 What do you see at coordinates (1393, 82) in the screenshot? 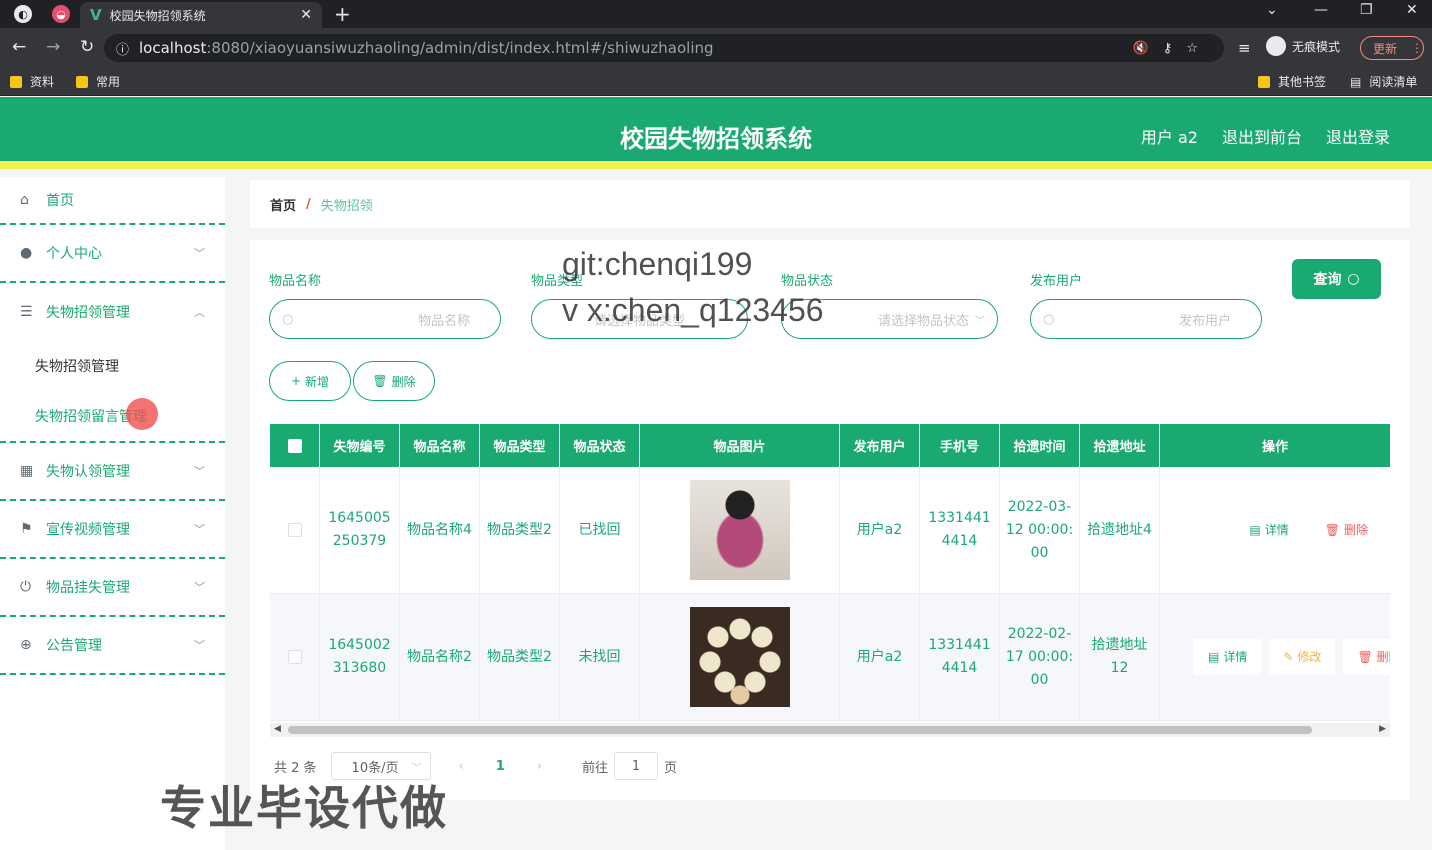
I see `bookmark-label: 阅读清单` at bounding box center [1393, 82].